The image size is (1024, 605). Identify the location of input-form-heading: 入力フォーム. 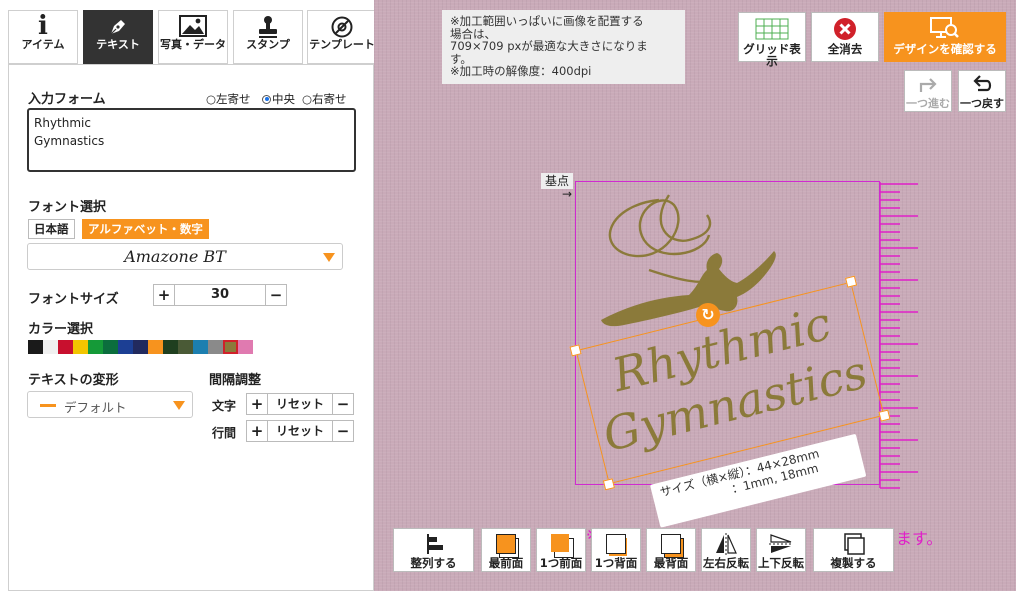
(67, 99).